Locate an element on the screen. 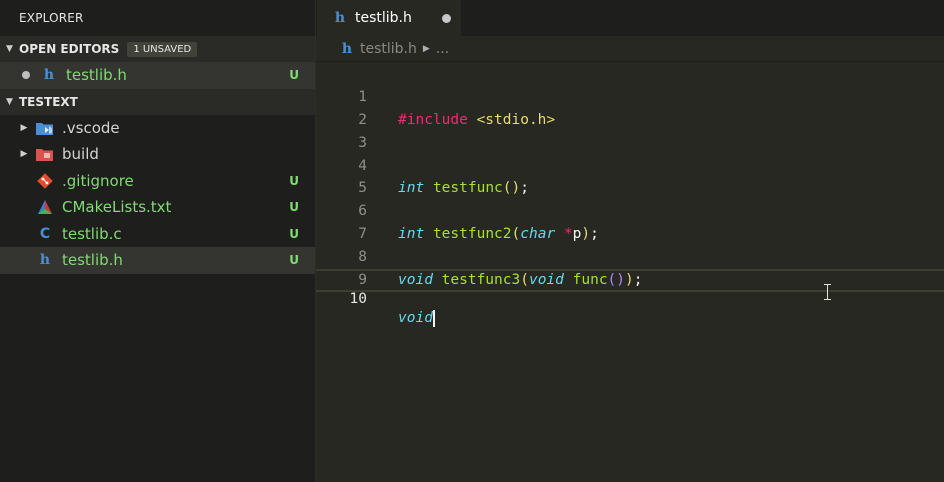 This screenshot has width=944, height=482. code-line: 7 is located at coordinates (630, 221).